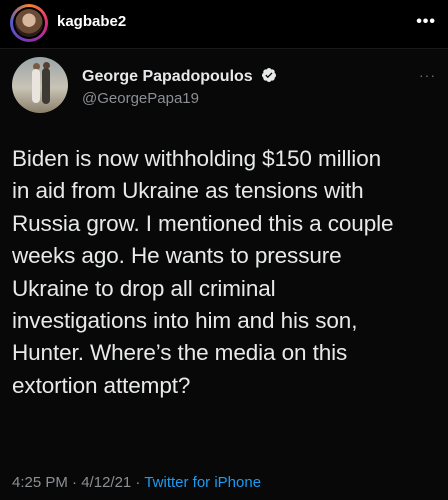 The image size is (448, 500). What do you see at coordinates (188, 191) in the screenshot?
I see `tweet-text-line: in aid from Ukraine as tensions with` at bounding box center [188, 191].